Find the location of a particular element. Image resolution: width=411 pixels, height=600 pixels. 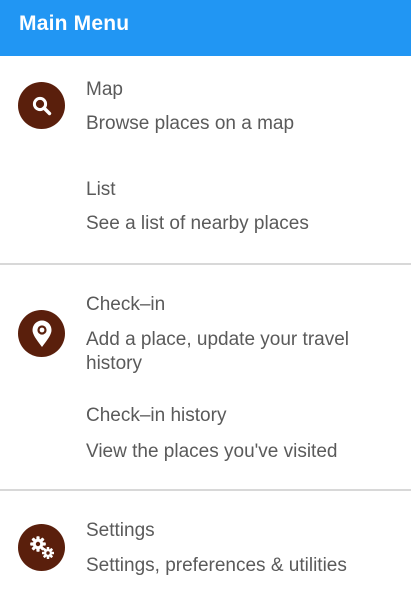

menu-item-title: Settings is located at coordinates (120, 530).